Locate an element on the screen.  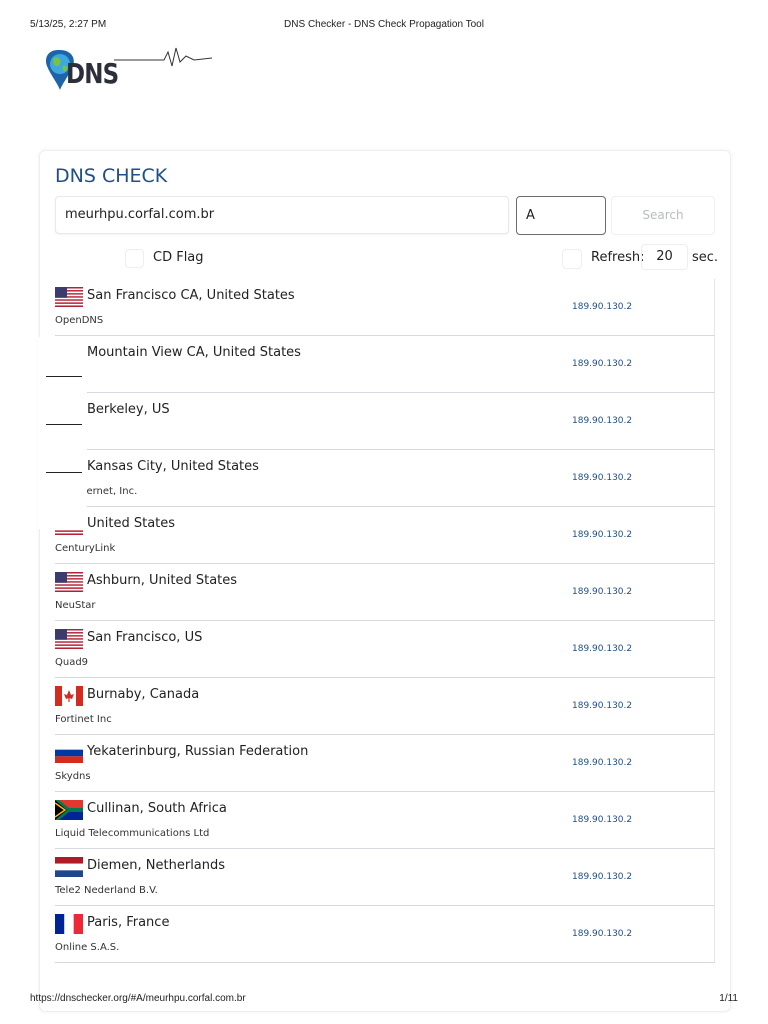
server-location: Diemen, Netherlands is located at coordinates (156, 865).